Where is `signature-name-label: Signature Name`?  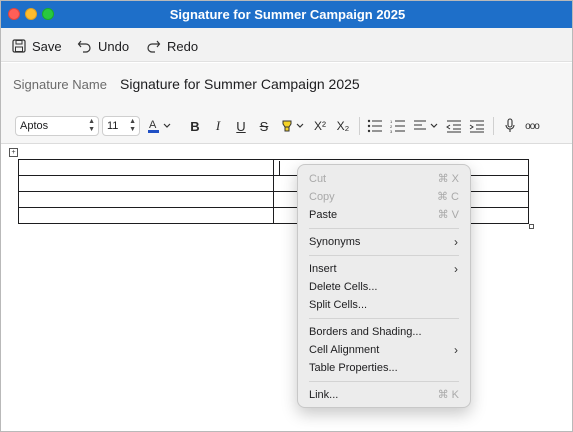
signature-name-label: Signature Name is located at coordinates (60, 84).